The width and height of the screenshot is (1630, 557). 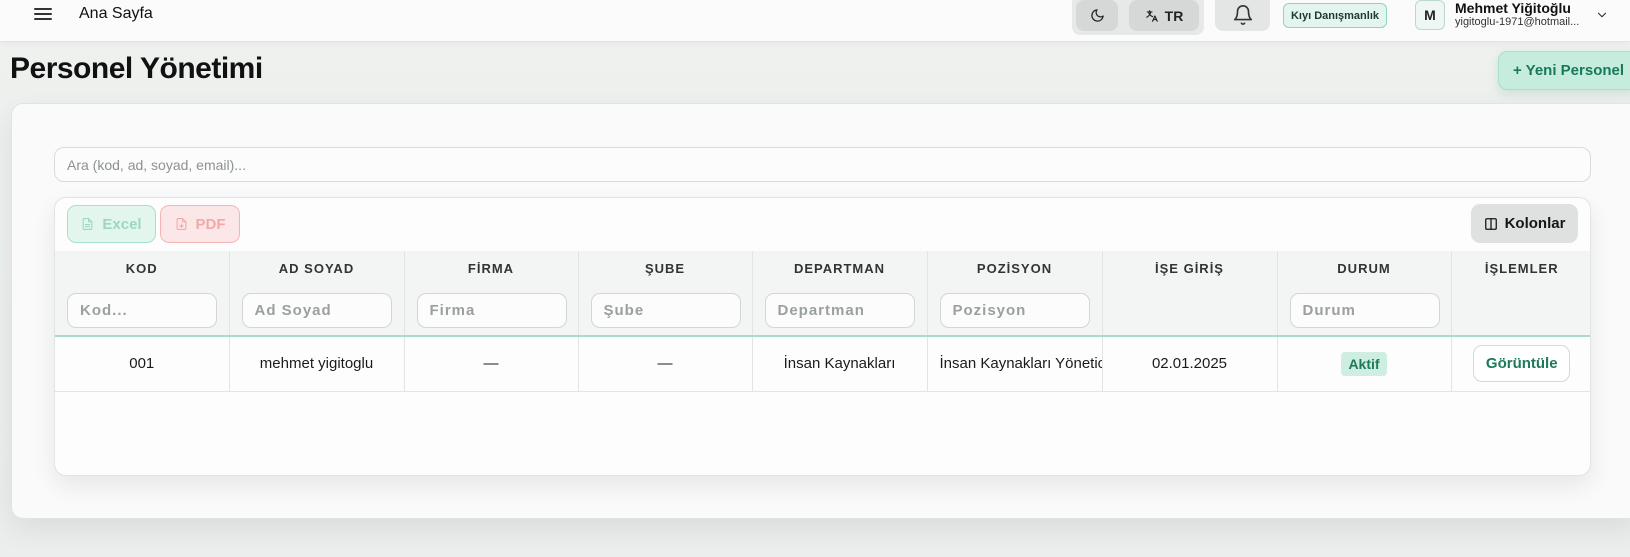 I want to click on avatar: M, so click(x=1430, y=15).